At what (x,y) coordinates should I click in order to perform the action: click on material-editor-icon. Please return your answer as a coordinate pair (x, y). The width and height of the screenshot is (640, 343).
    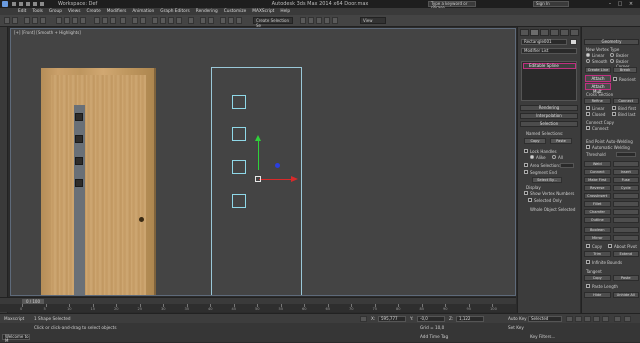
    Looking at the image, I should click on (311, 20).